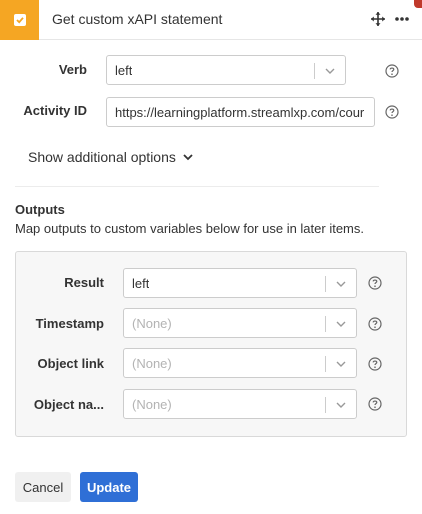 Image resolution: width=422 pixels, height=514 pixels. I want to click on show-additional-options-toggle: Show additional options, so click(111, 157).